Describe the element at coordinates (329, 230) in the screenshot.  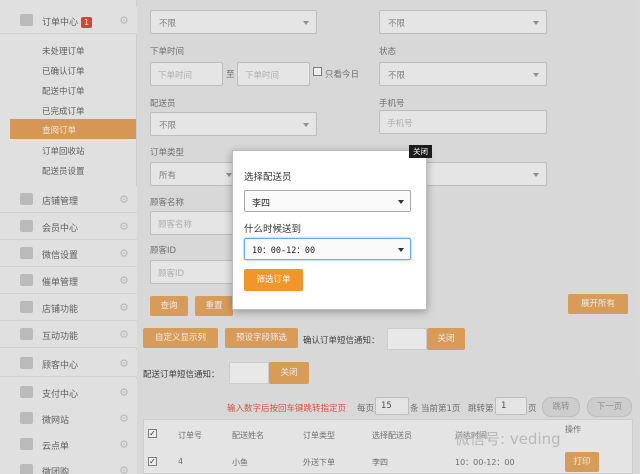
I see `deliverer-modal: 选择配送员 李四 什么时候送到 10：00-12：00 筛选订单` at that location.